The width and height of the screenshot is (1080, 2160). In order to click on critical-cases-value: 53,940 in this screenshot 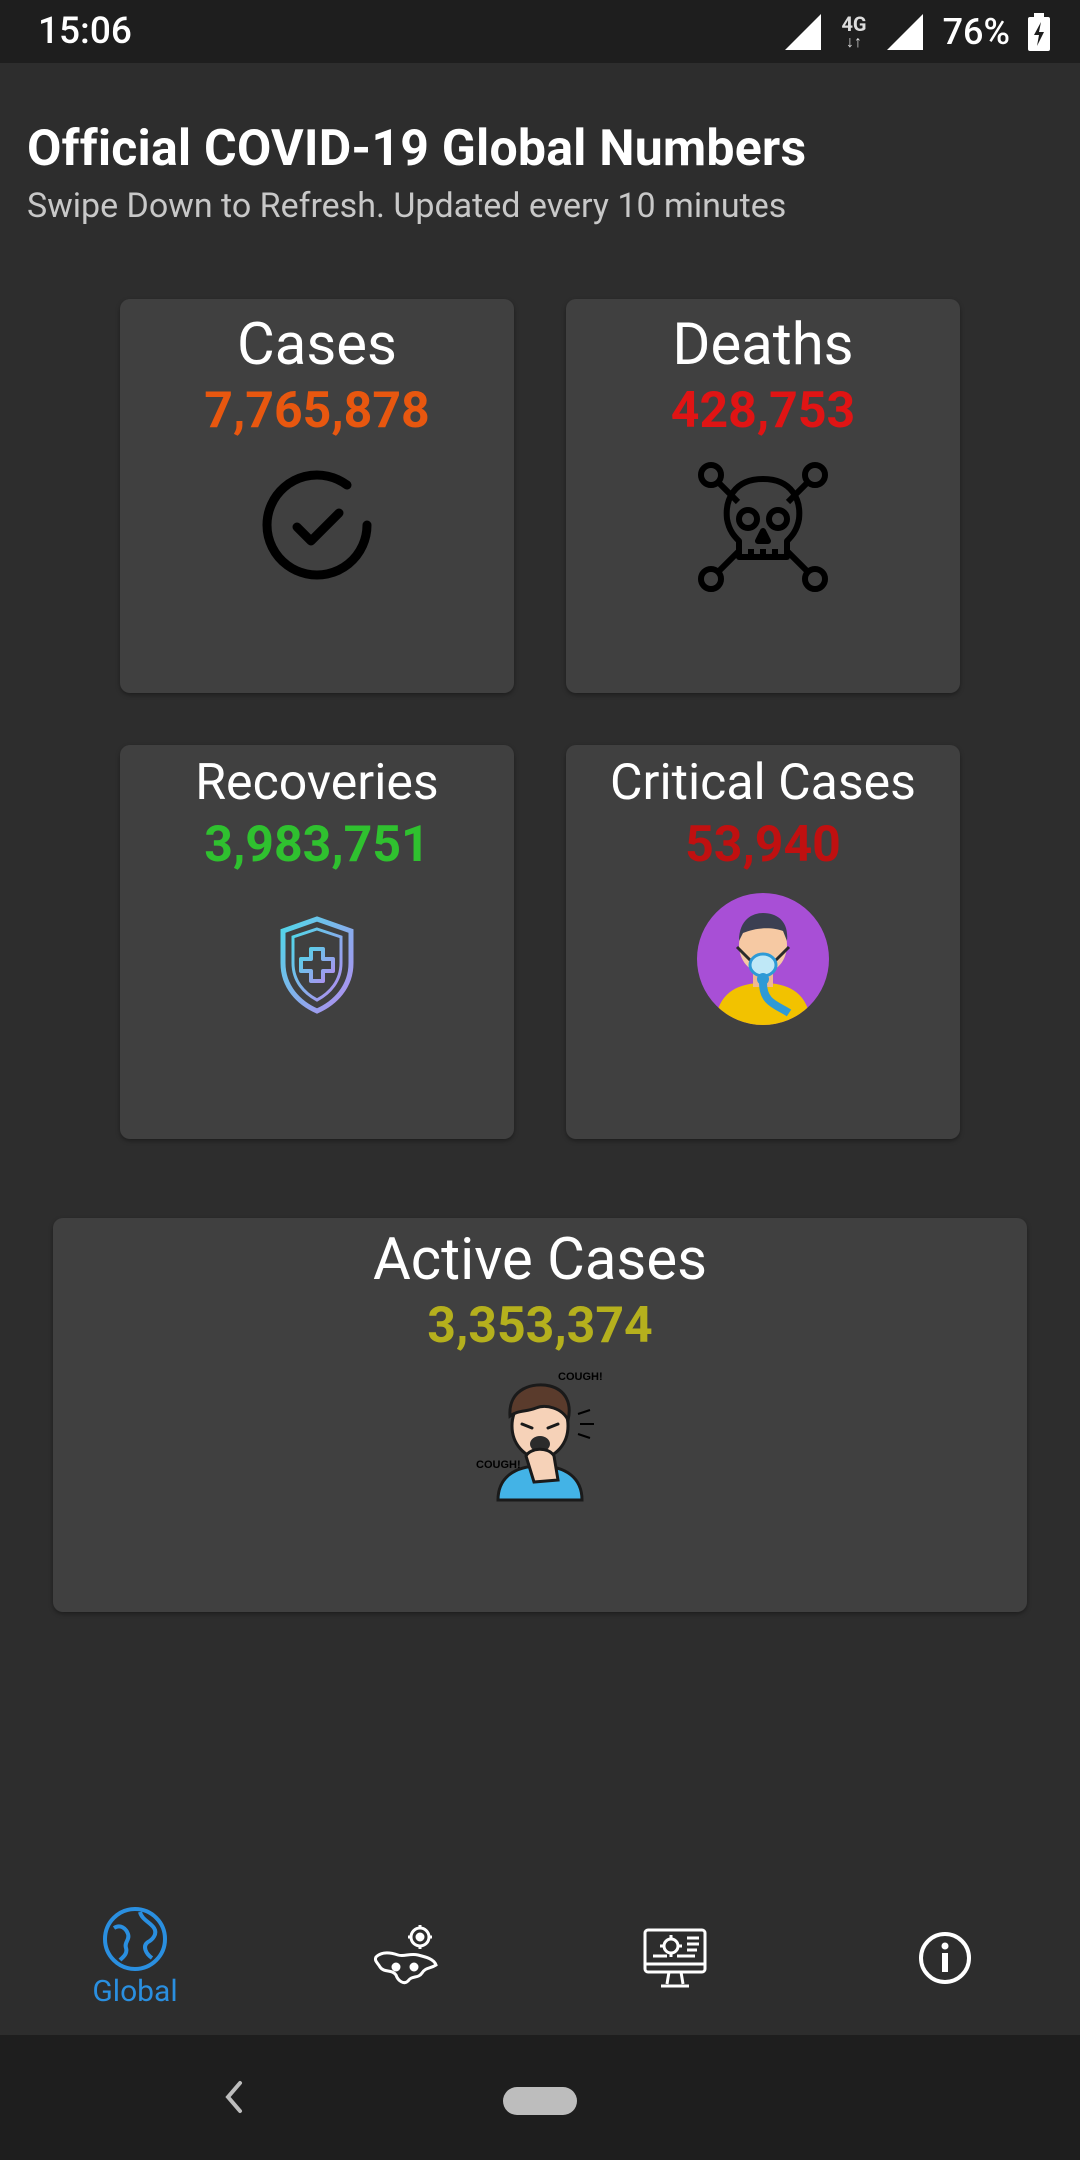, I will do `click(763, 845)`.